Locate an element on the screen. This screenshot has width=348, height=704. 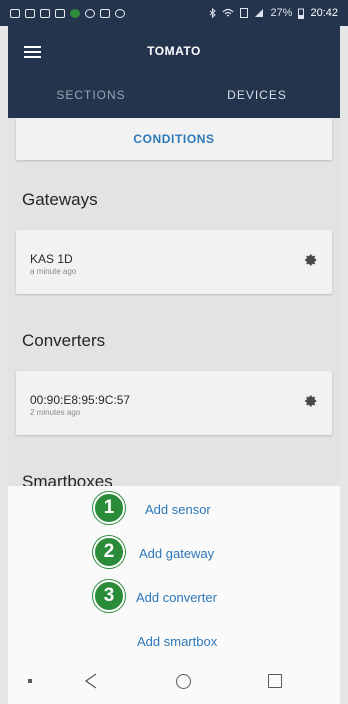
gateways-heading: Gateways is located at coordinates (60, 199).